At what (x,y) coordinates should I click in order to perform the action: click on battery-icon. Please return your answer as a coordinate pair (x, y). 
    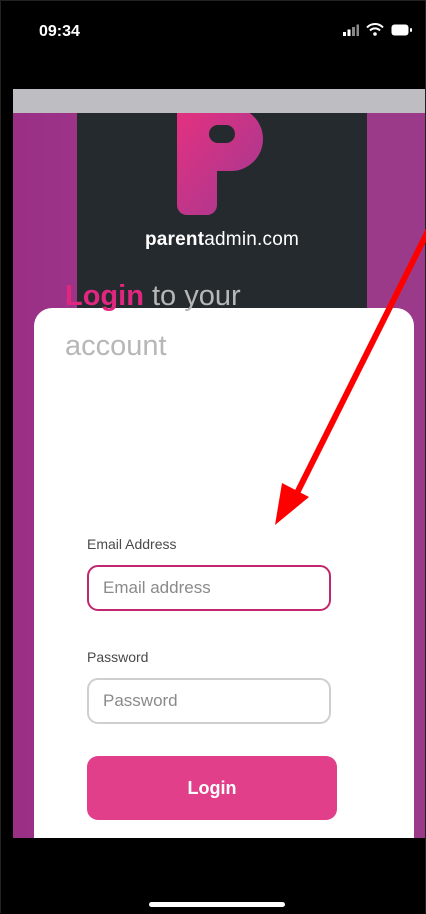
    Looking at the image, I should click on (401, 29).